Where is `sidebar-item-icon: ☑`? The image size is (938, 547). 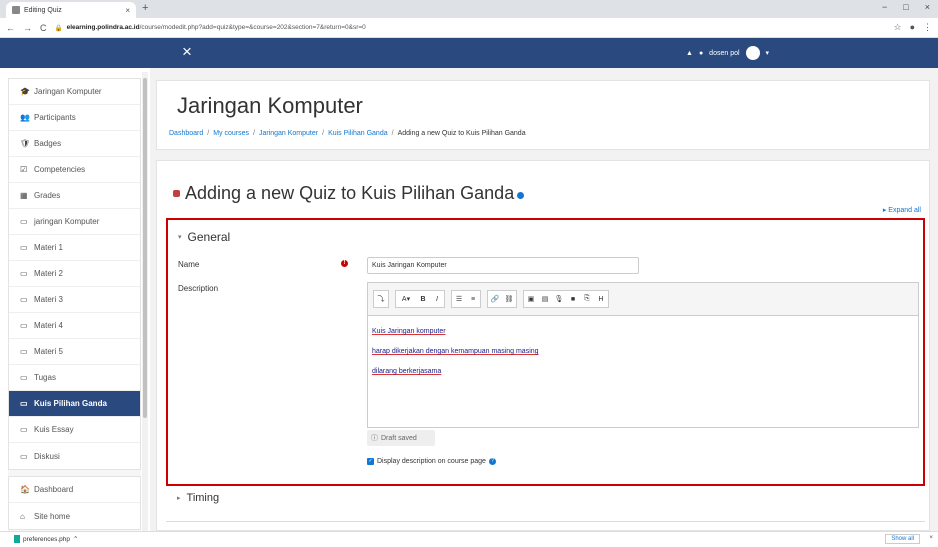 sidebar-item-icon: ☑ is located at coordinates (24, 169).